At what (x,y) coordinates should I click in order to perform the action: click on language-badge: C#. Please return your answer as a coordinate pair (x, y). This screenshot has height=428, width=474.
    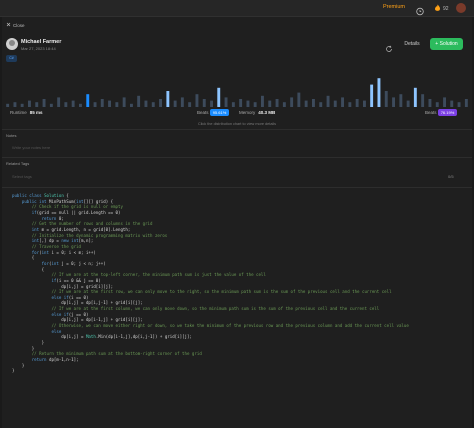
    Looking at the image, I should click on (11, 58).